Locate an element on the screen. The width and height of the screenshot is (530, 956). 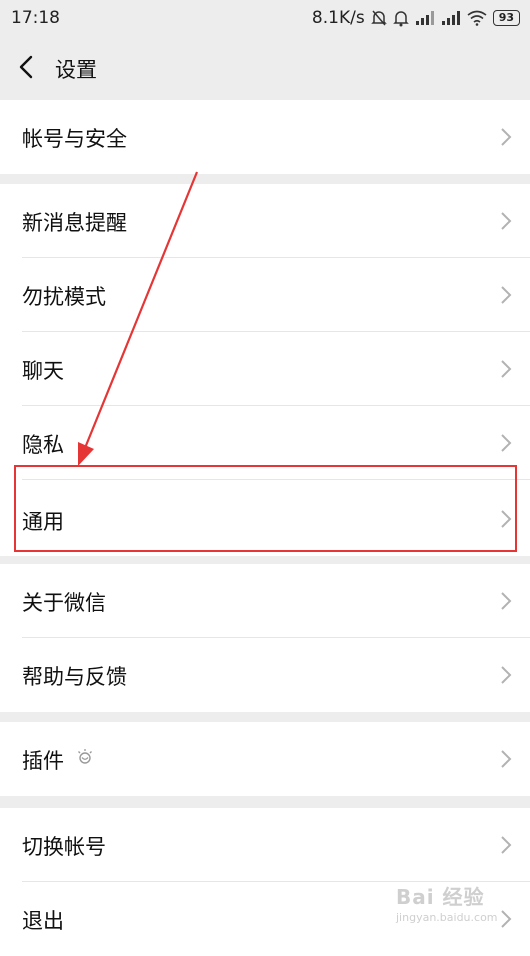
battery-indicator: 93 is located at coordinates (506, 18).